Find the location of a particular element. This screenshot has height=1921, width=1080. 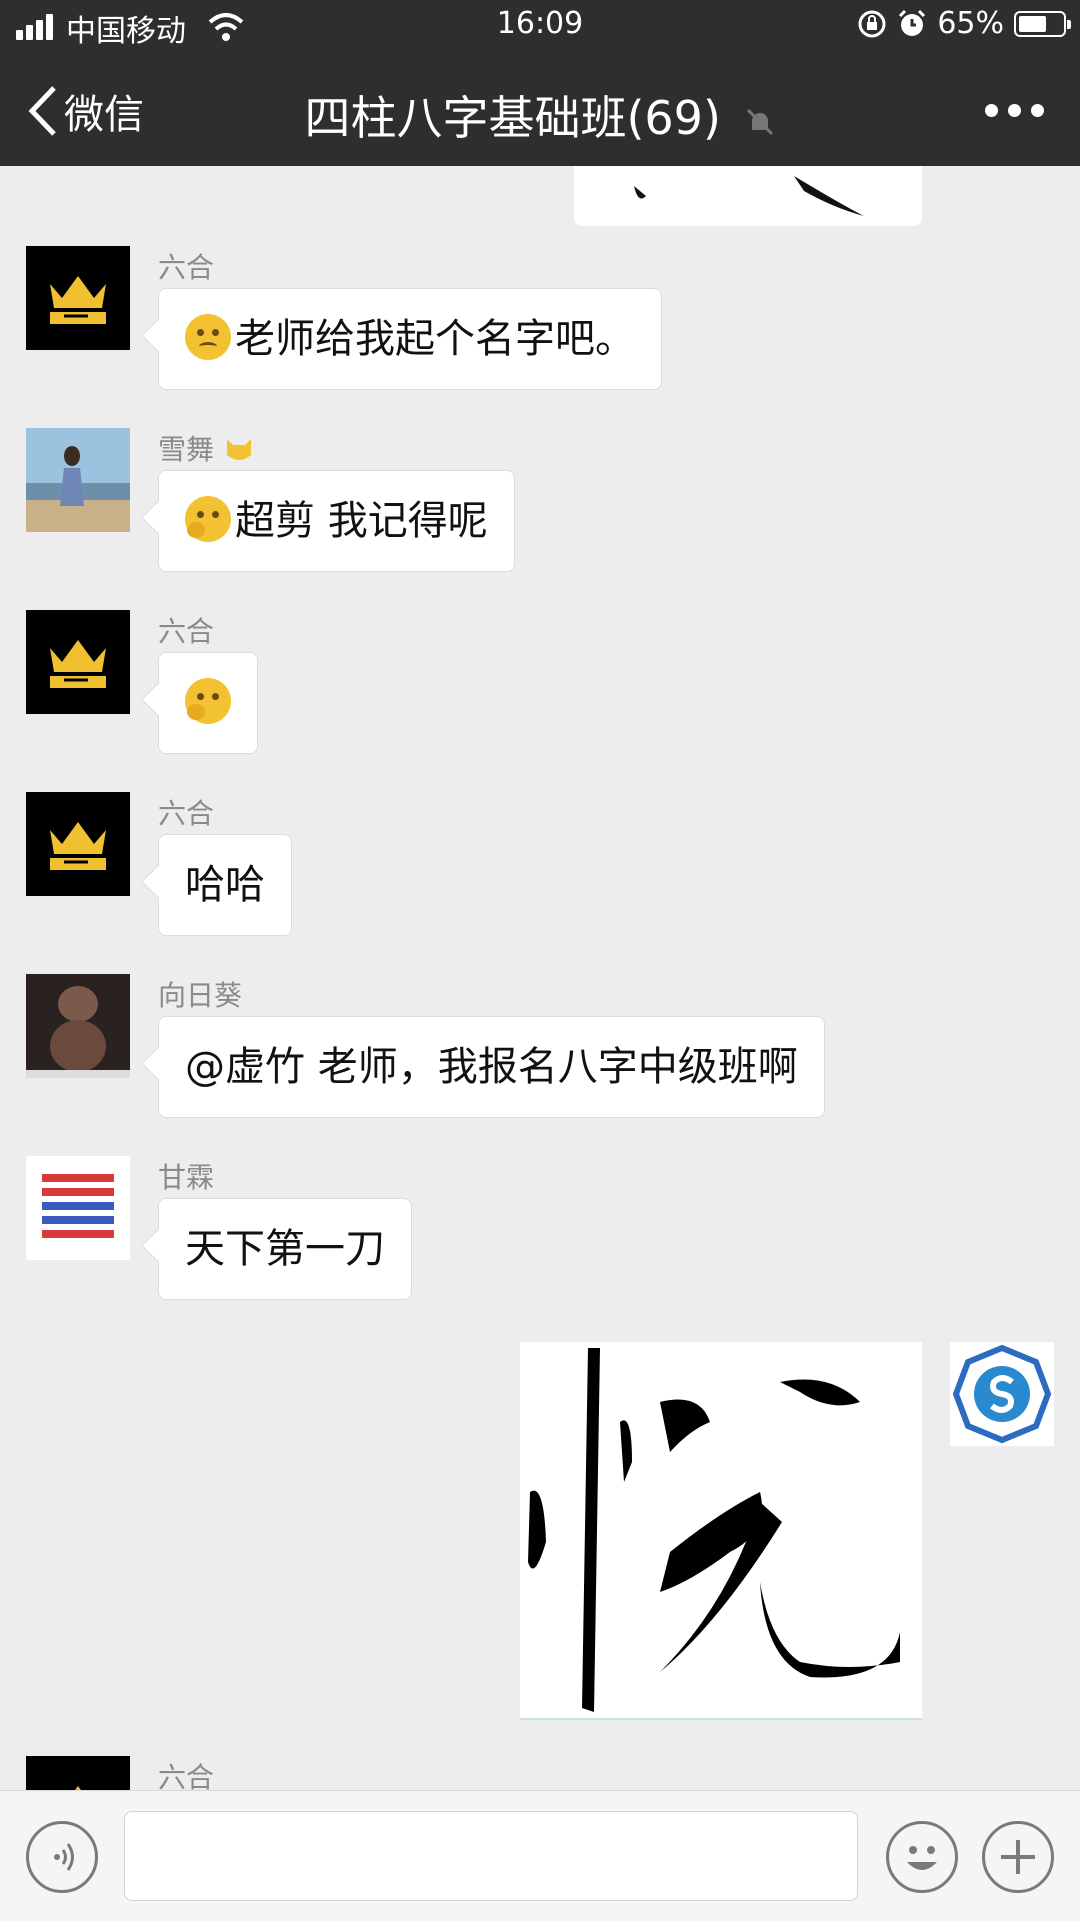

message-text: 哈哈 is located at coordinates (225, 885).